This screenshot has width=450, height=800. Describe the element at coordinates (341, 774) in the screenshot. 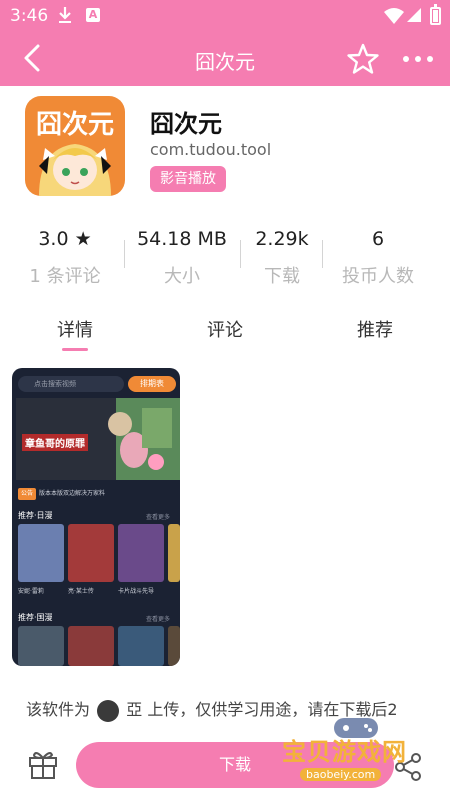

I see `watermark-url: baobeiy.com` at that location.